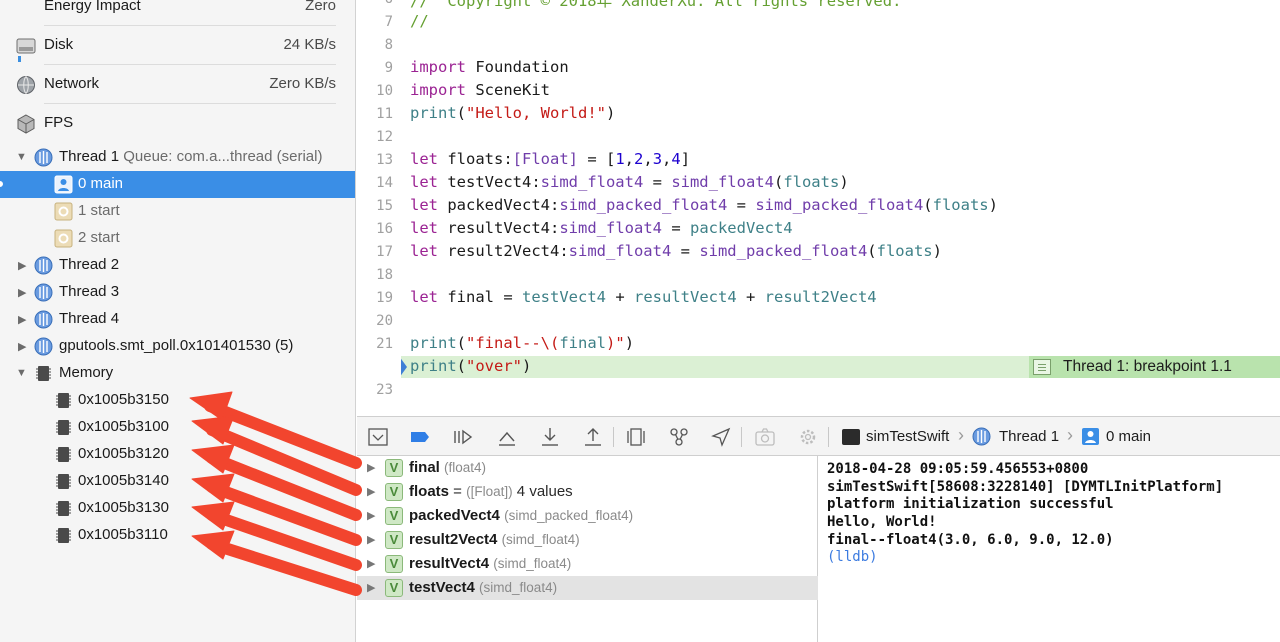  Describe the element at coordinates (1128, 436) in the screenshot. I see `breadcrumb-frame: 0 main` at that location.